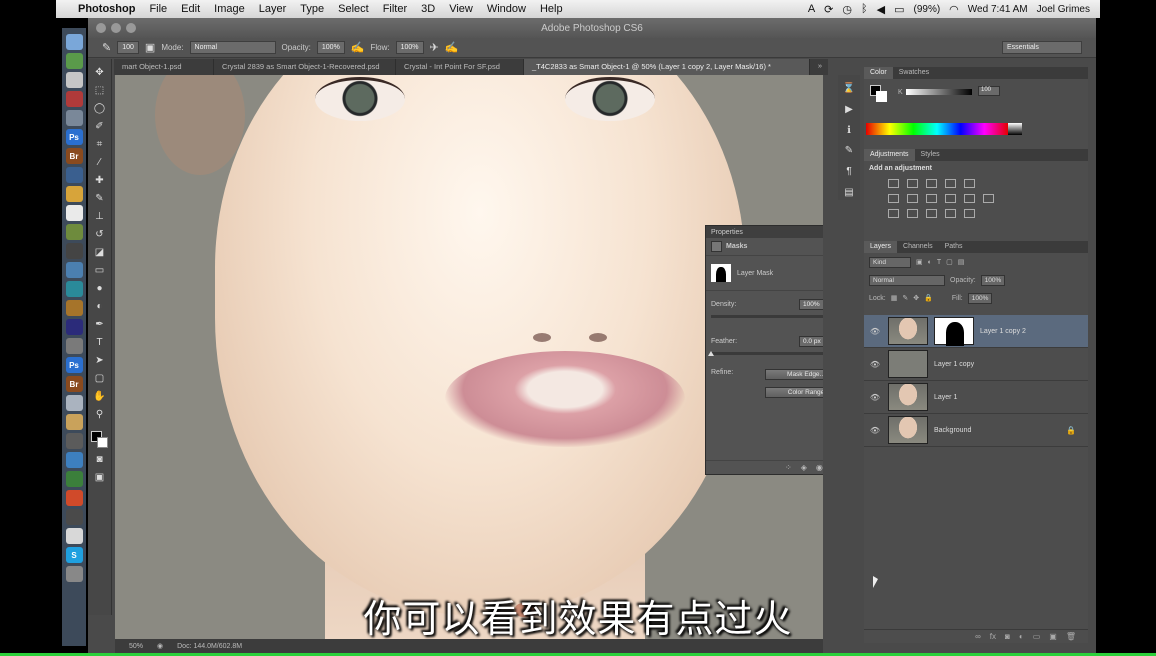  Describe the element at coordinates (100, 126) in the screenshot. I see `quick-selection-tool-icon: ✐` at that location.